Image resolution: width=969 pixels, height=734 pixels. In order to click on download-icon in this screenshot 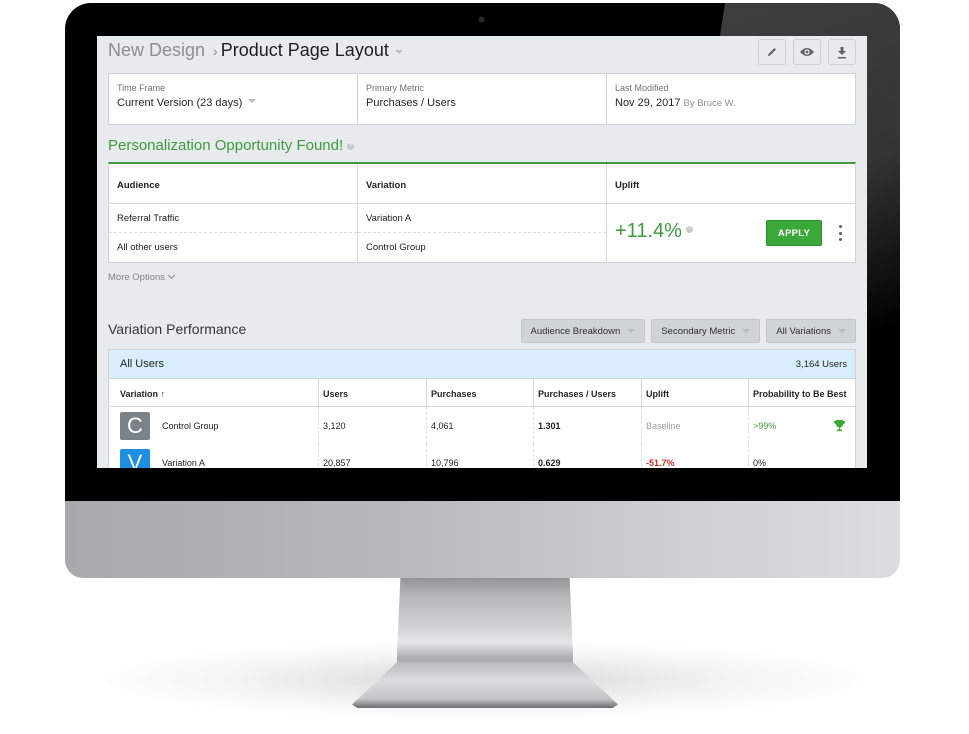, I will do `click(842, 52)`.